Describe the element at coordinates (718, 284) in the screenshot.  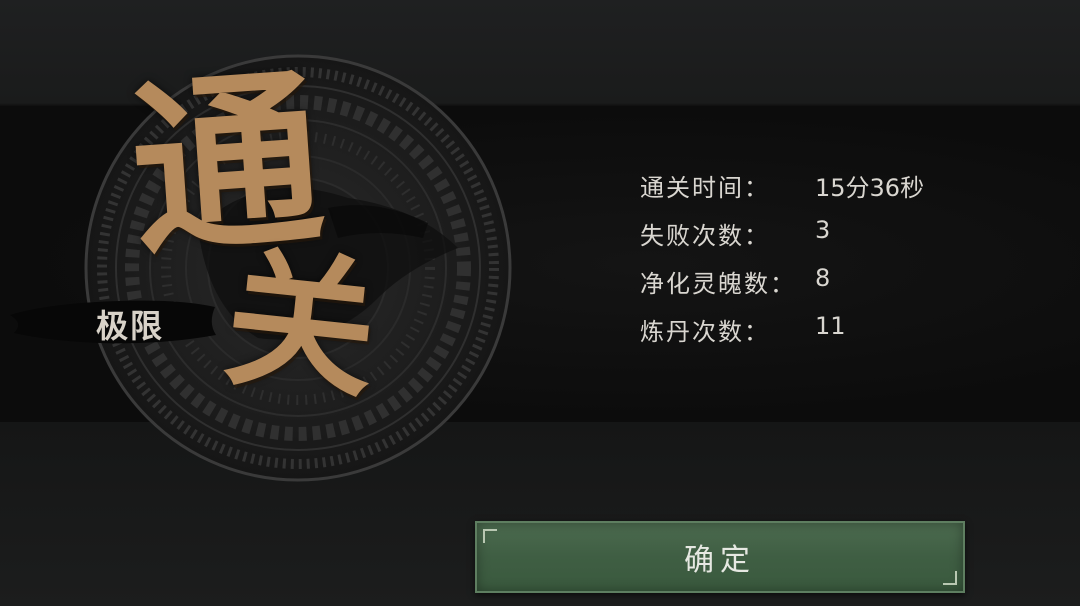
I see `stat-label: 净化灵魄数：` at that location.